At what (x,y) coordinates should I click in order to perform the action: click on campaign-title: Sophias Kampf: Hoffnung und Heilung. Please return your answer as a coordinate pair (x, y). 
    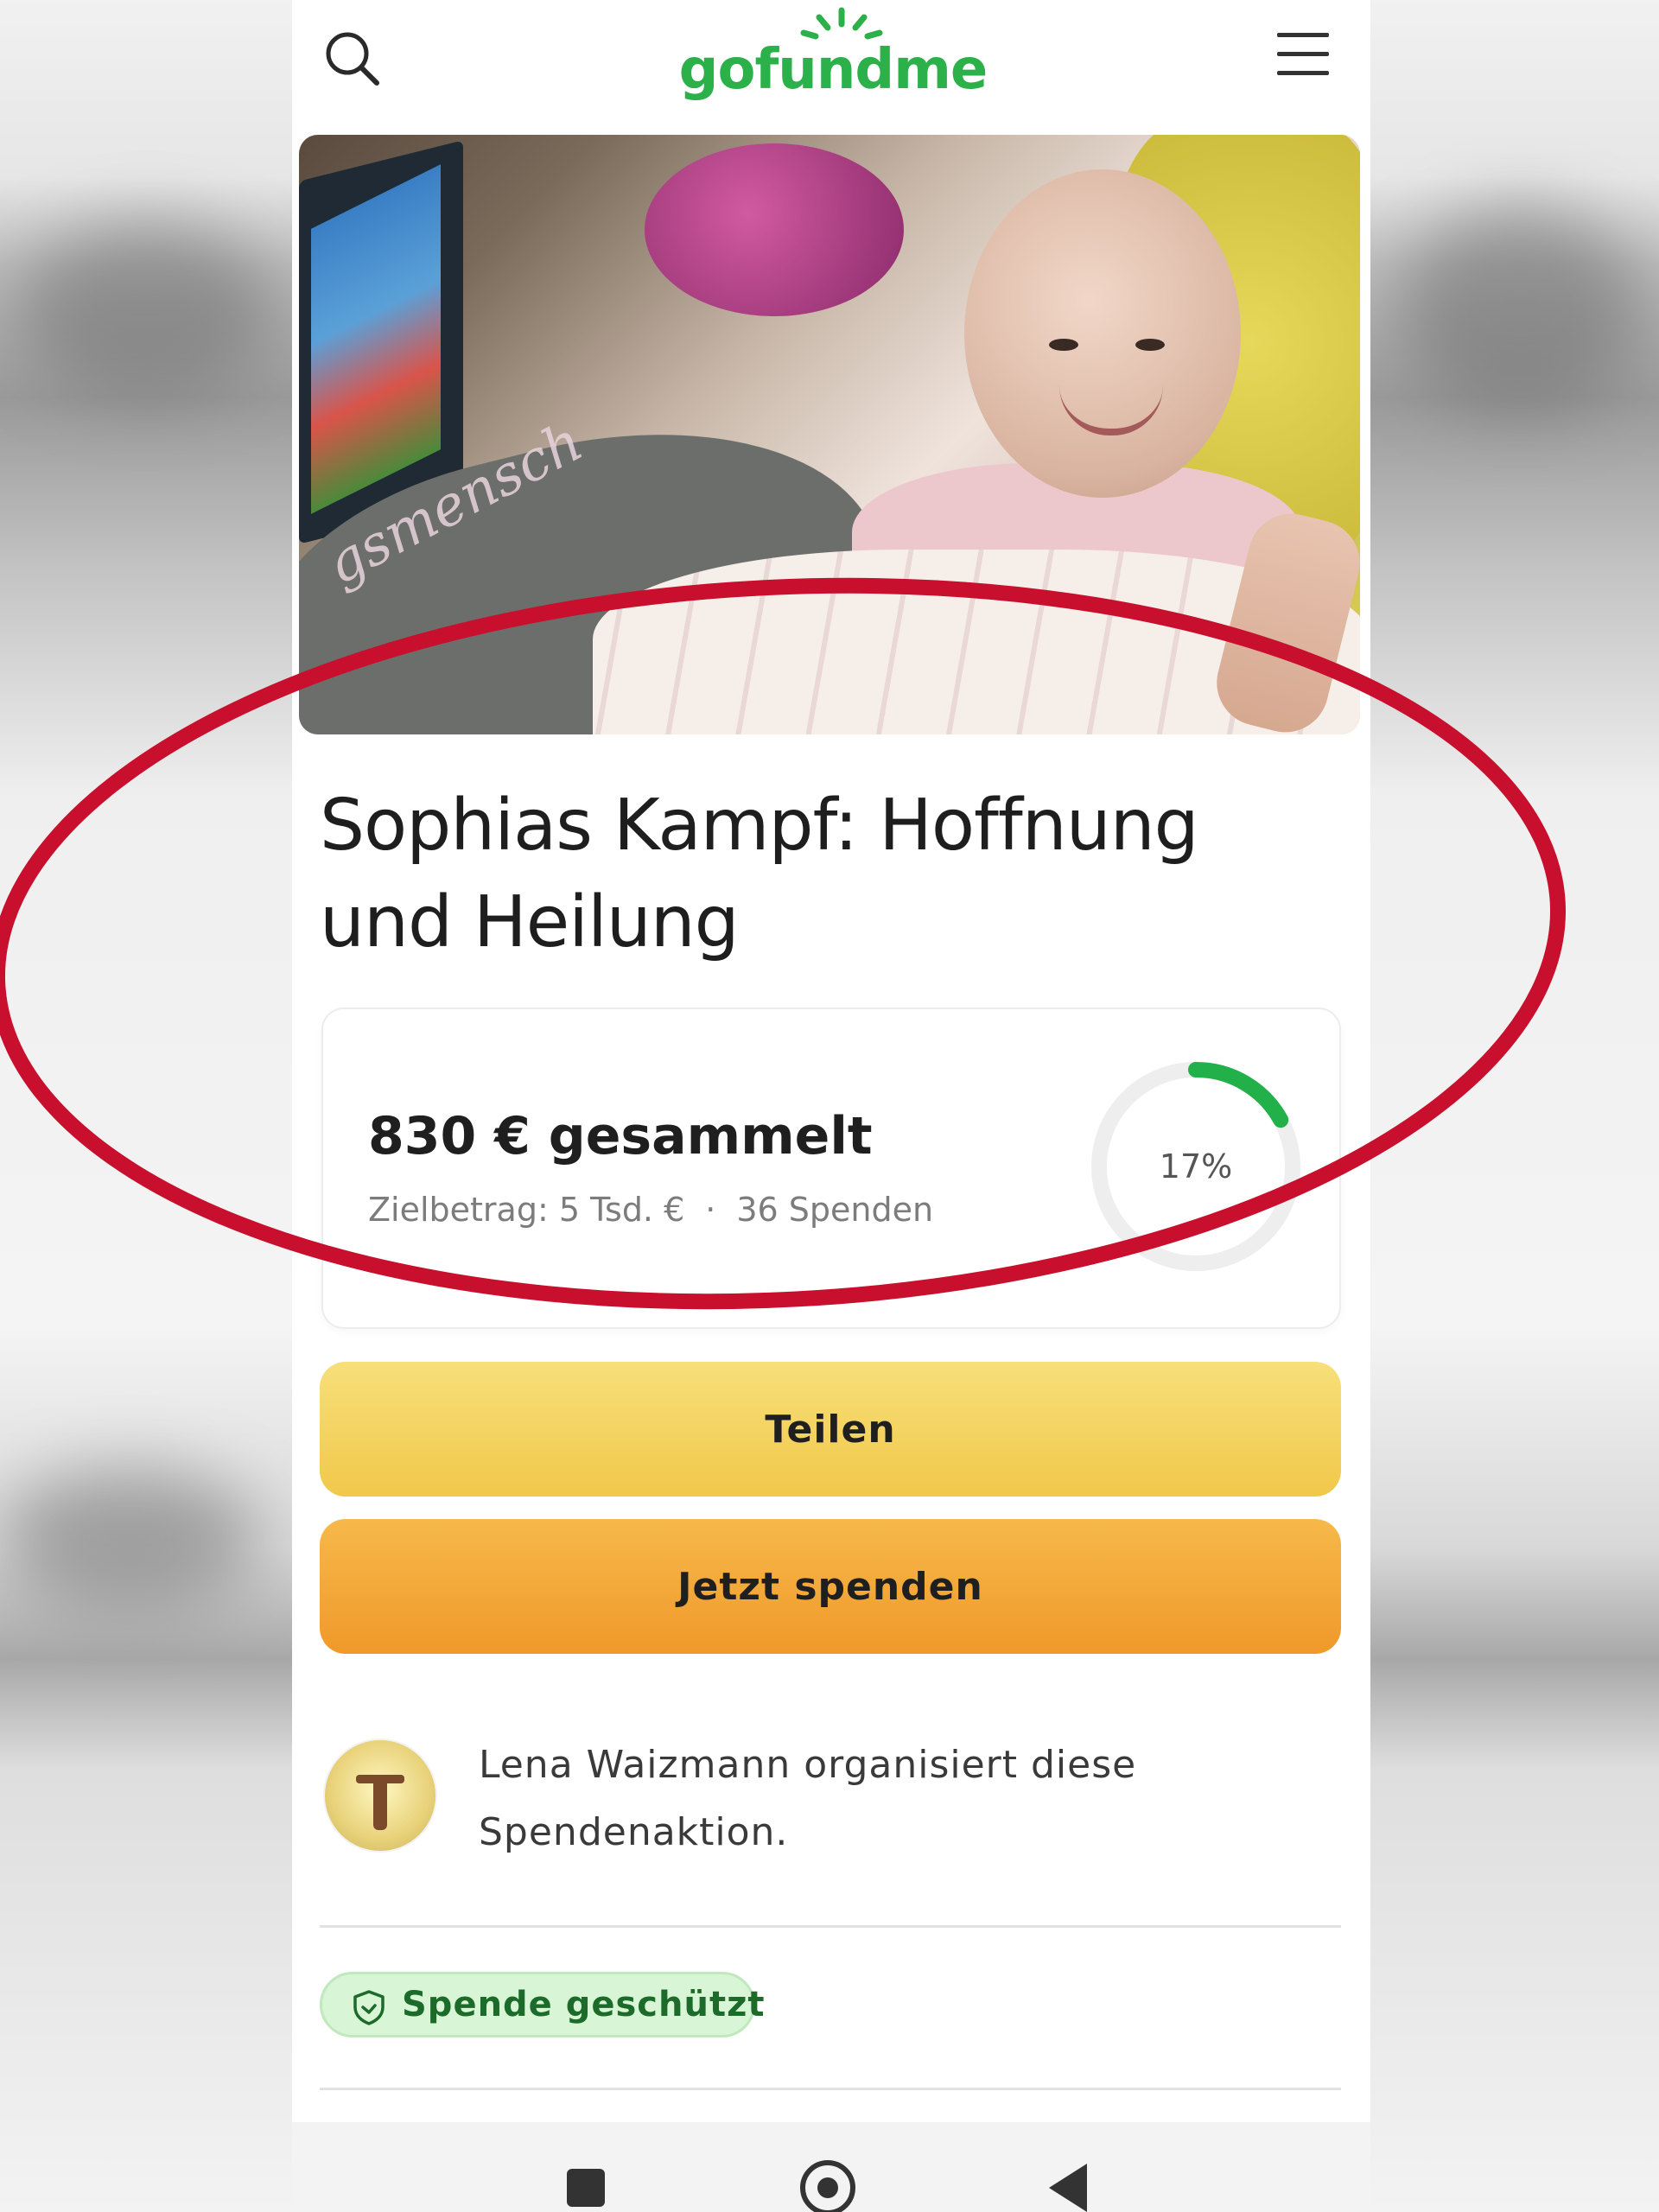
    Looking at the image, I should click on (759, 874).